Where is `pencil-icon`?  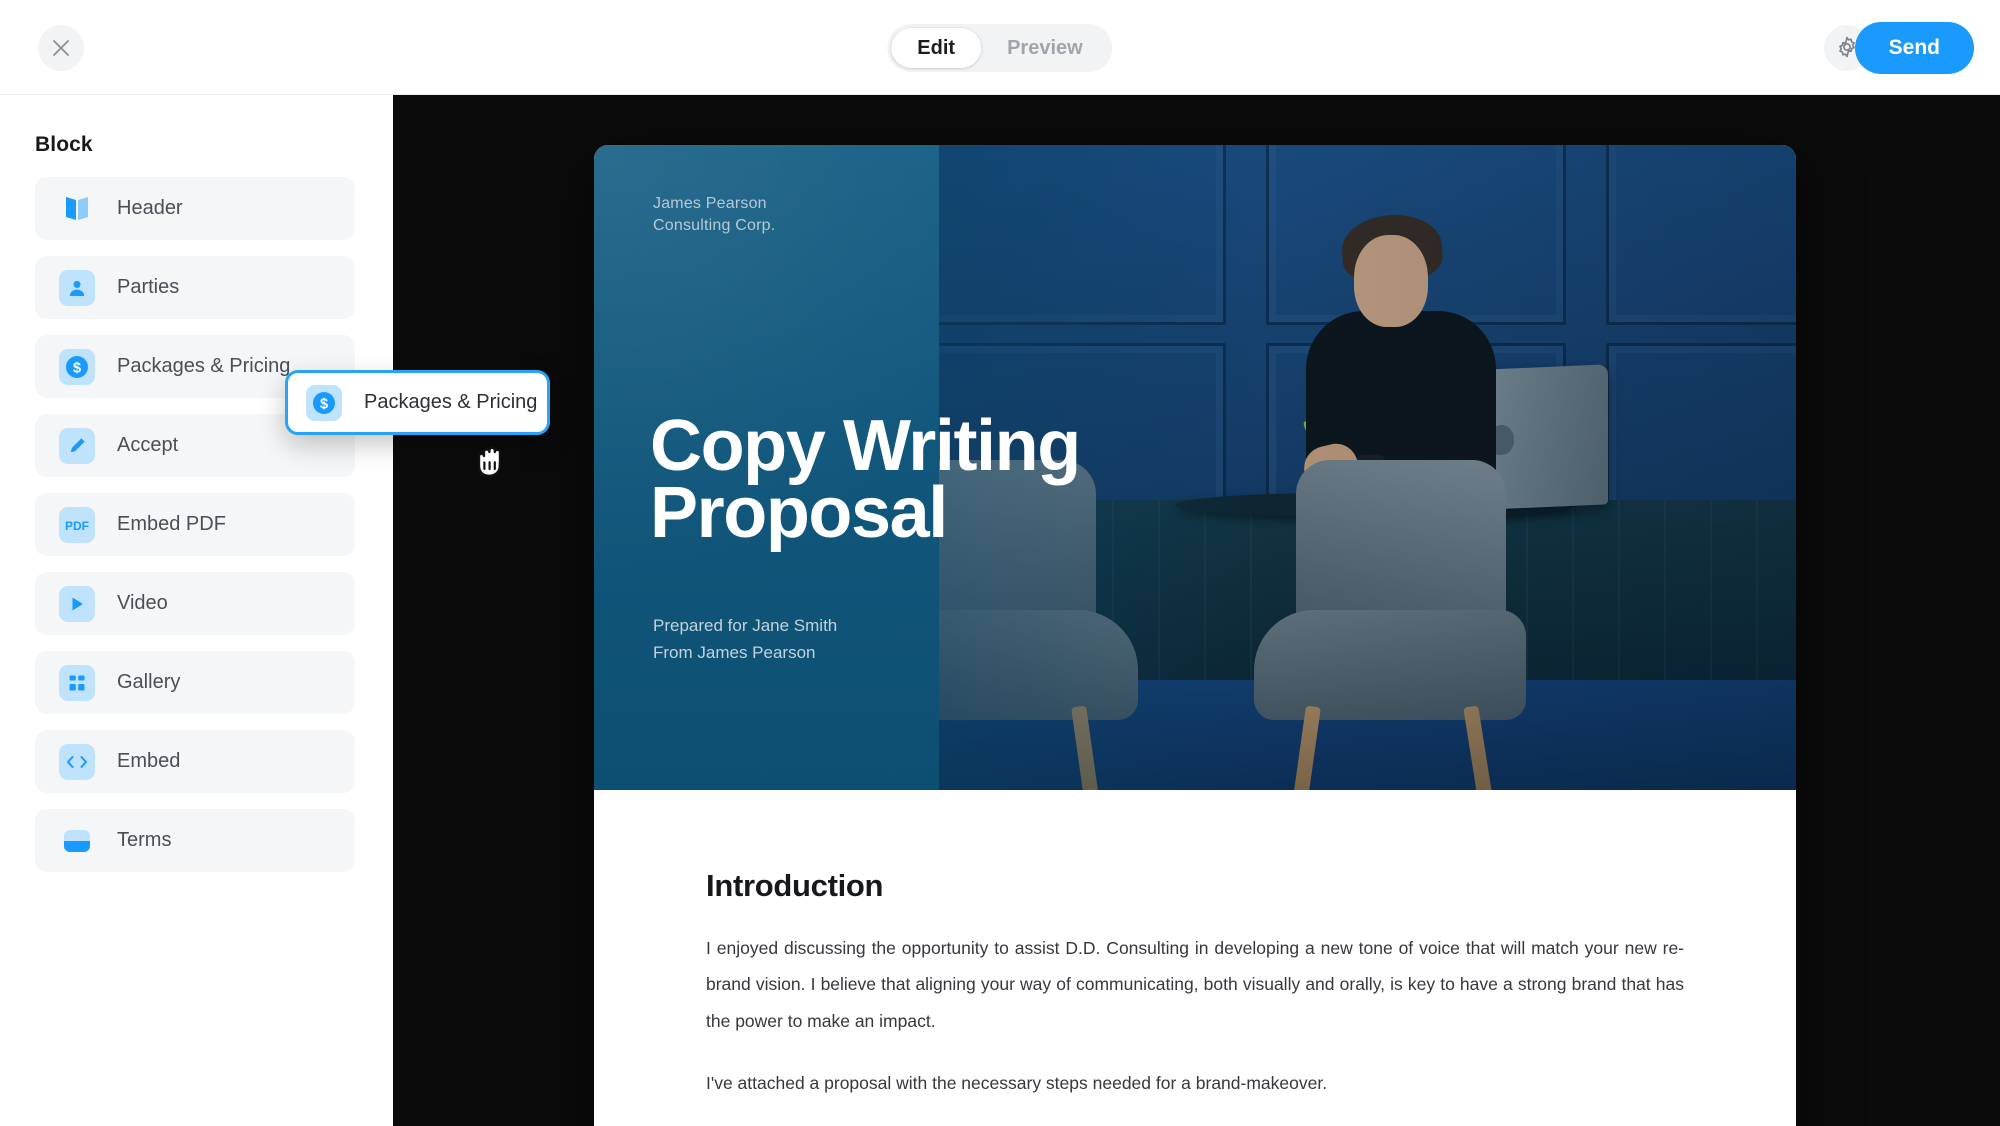
pencil-icon is located at coordinates (77, 445).